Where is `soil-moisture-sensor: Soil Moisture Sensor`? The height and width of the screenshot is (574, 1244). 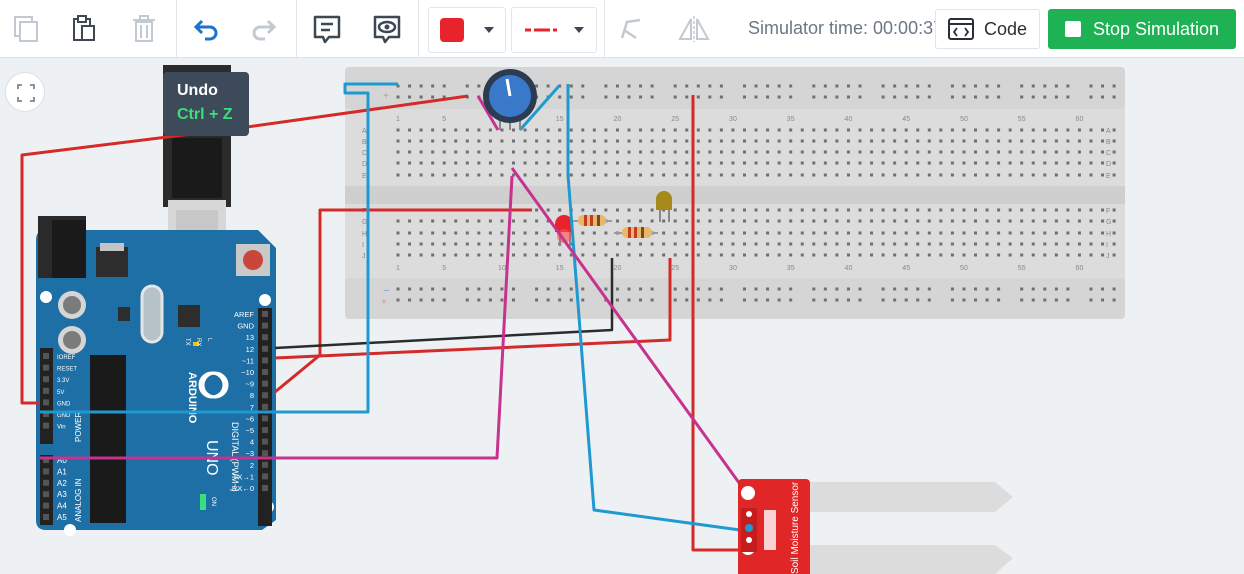 soil-moisture-sensor: Soil Moisture Sensor is located at coordinates (875, 526).